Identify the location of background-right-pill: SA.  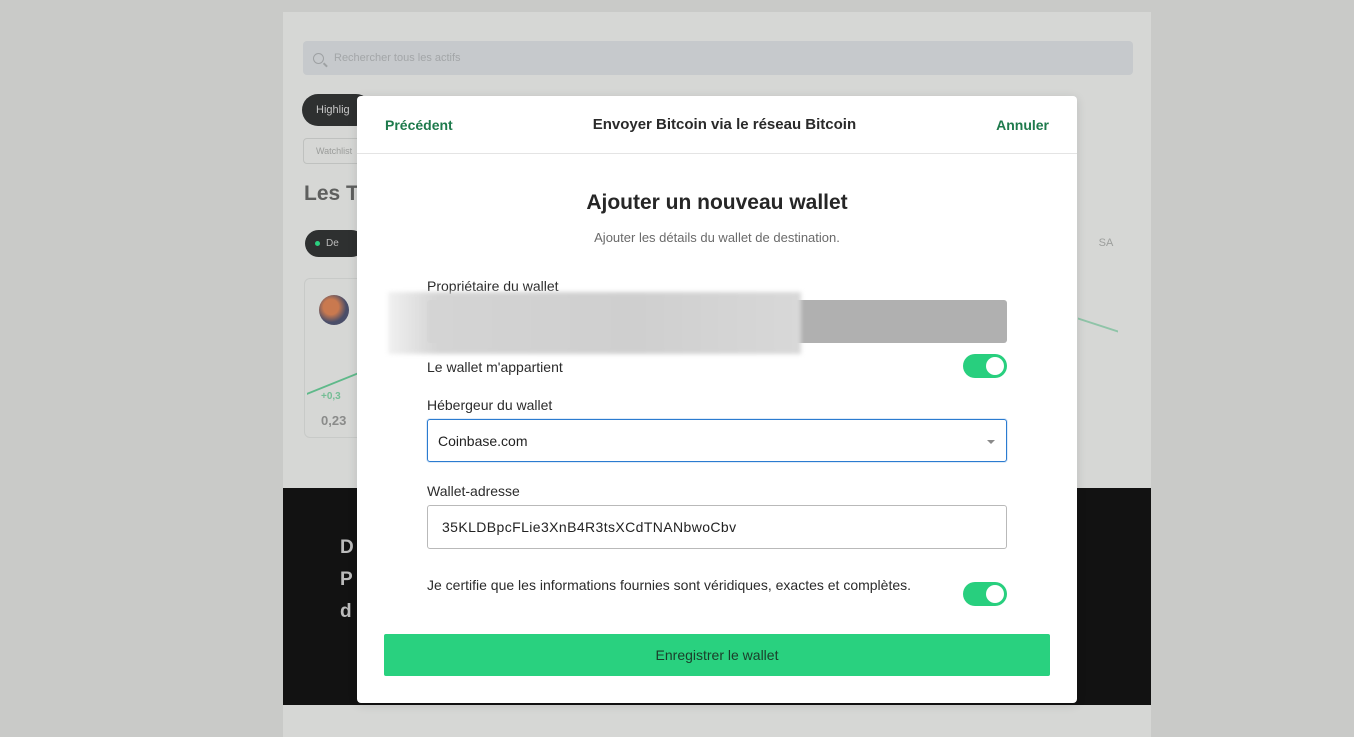
(1106, 243).